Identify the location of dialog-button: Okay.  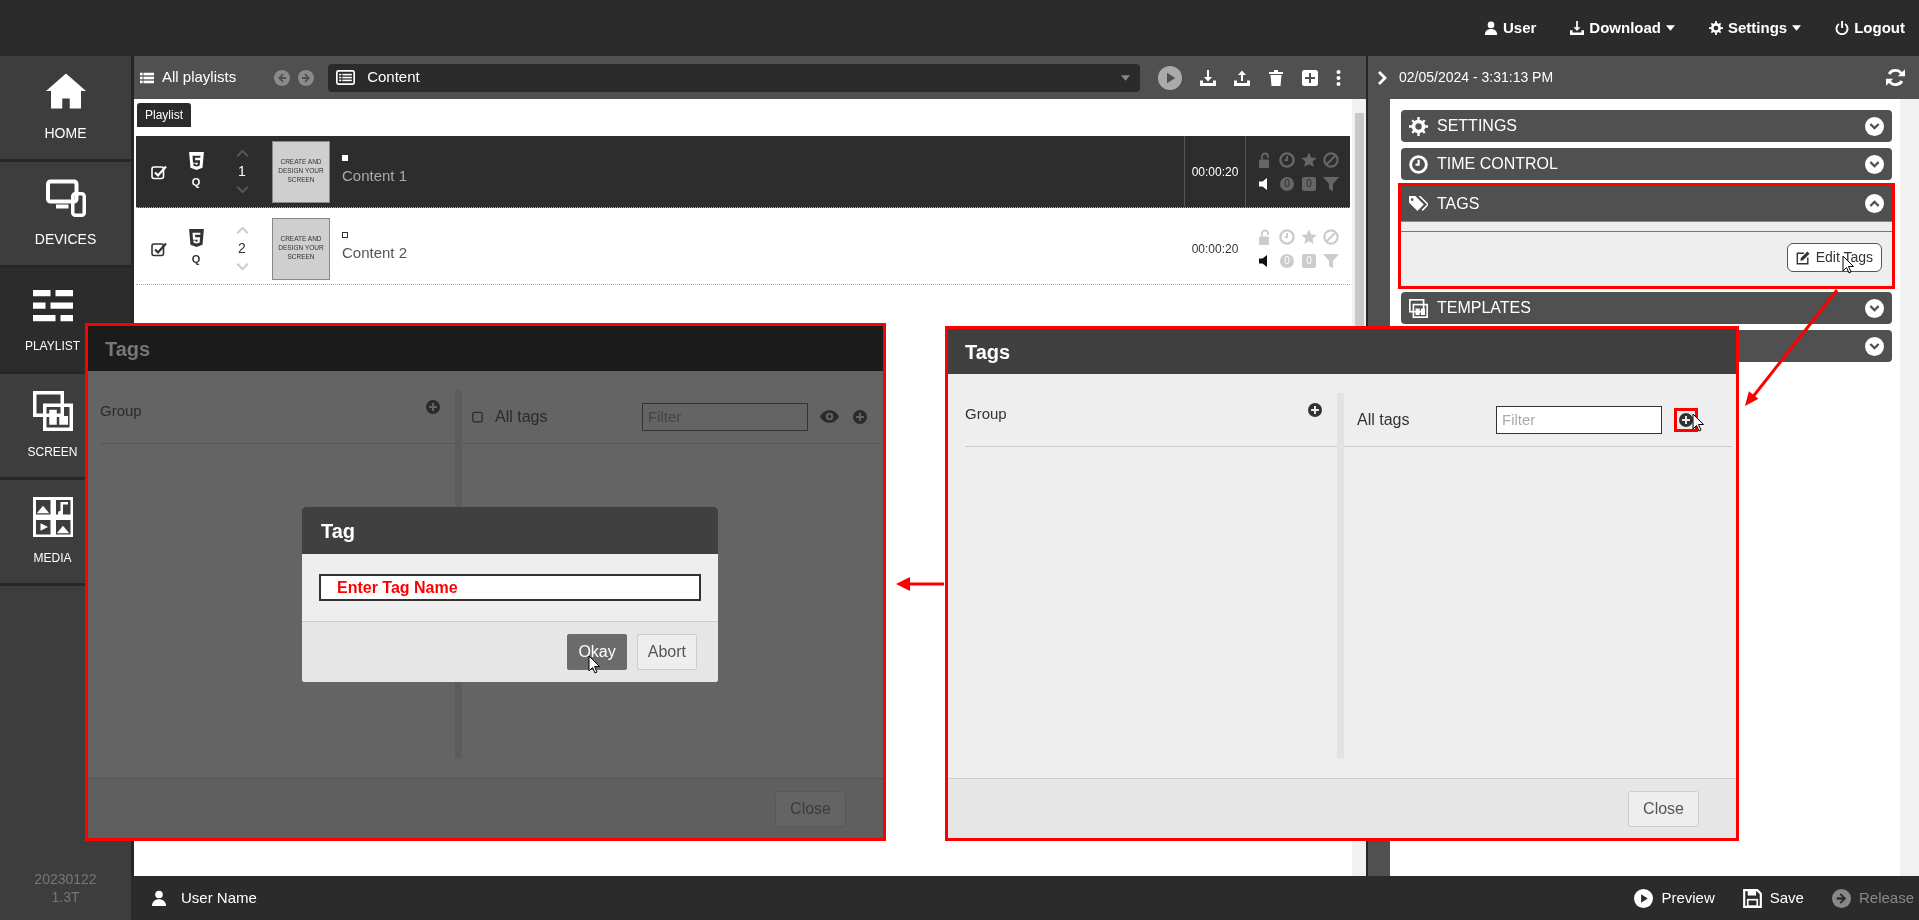
(597, 652).